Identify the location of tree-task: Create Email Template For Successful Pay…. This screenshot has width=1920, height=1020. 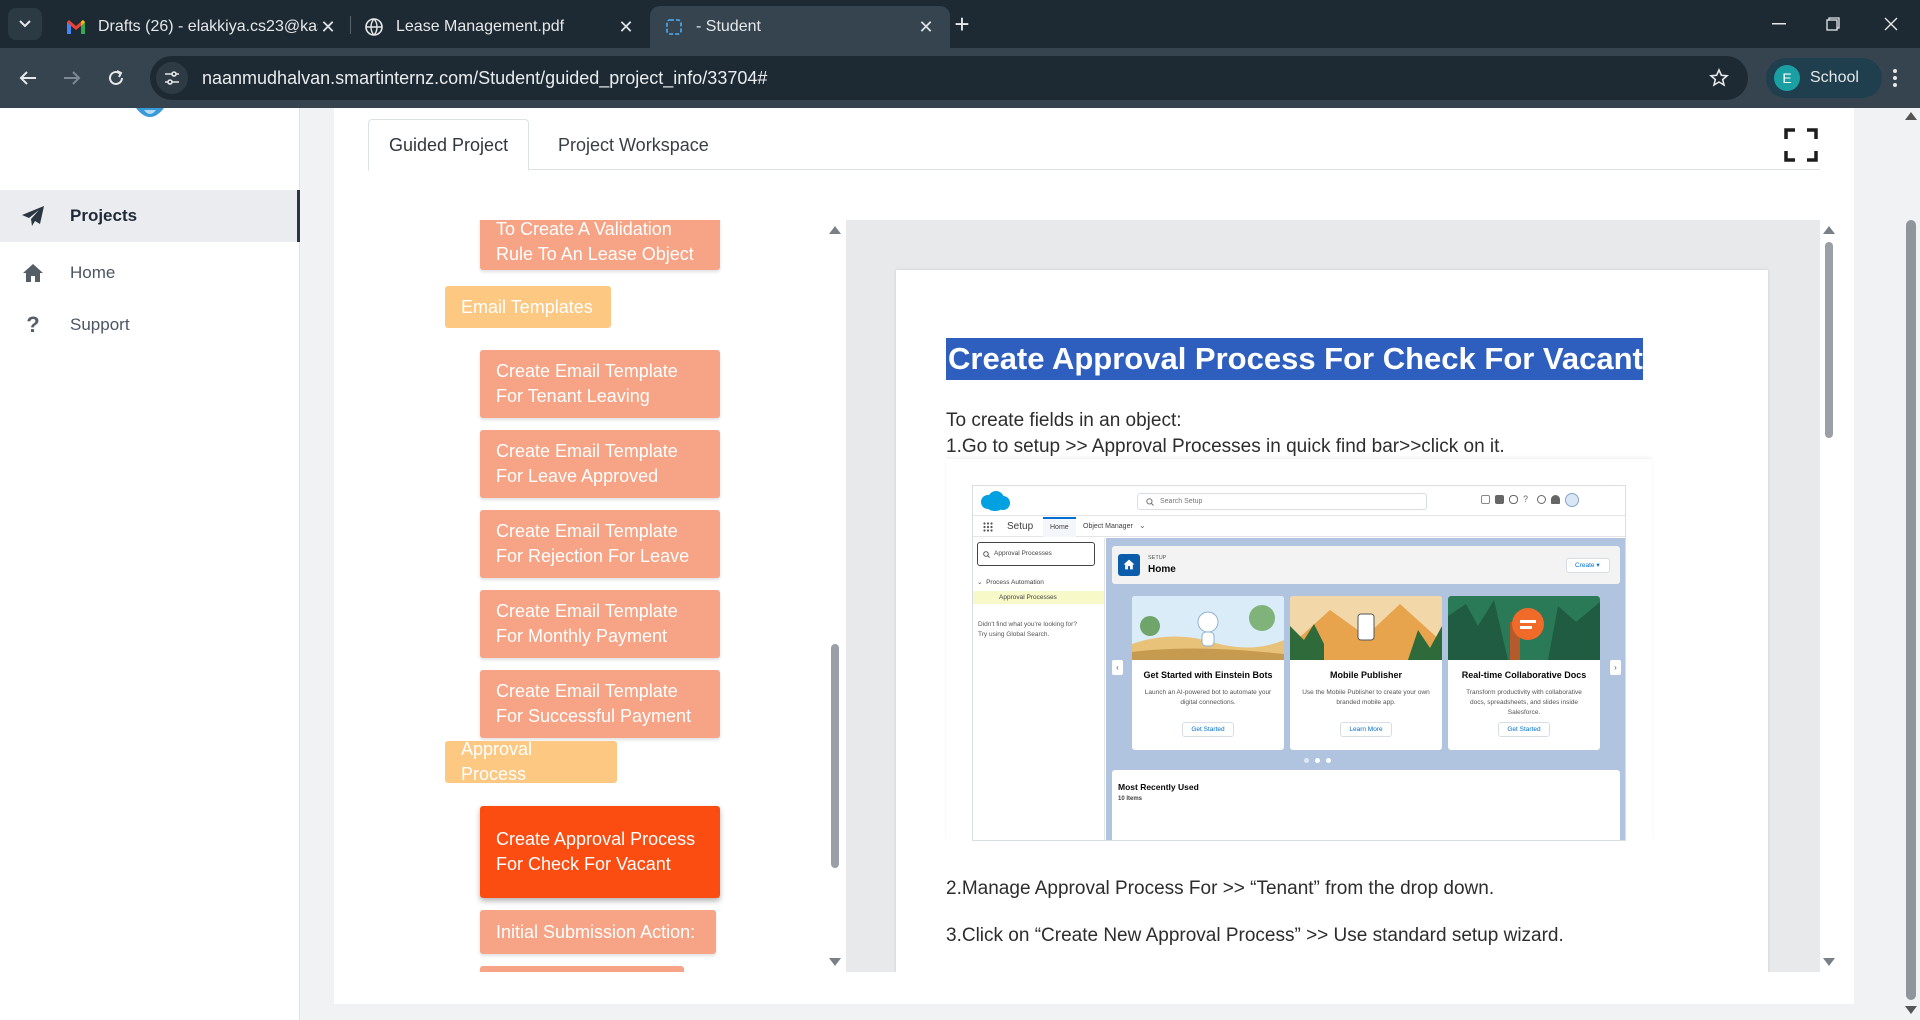
(600, 704).